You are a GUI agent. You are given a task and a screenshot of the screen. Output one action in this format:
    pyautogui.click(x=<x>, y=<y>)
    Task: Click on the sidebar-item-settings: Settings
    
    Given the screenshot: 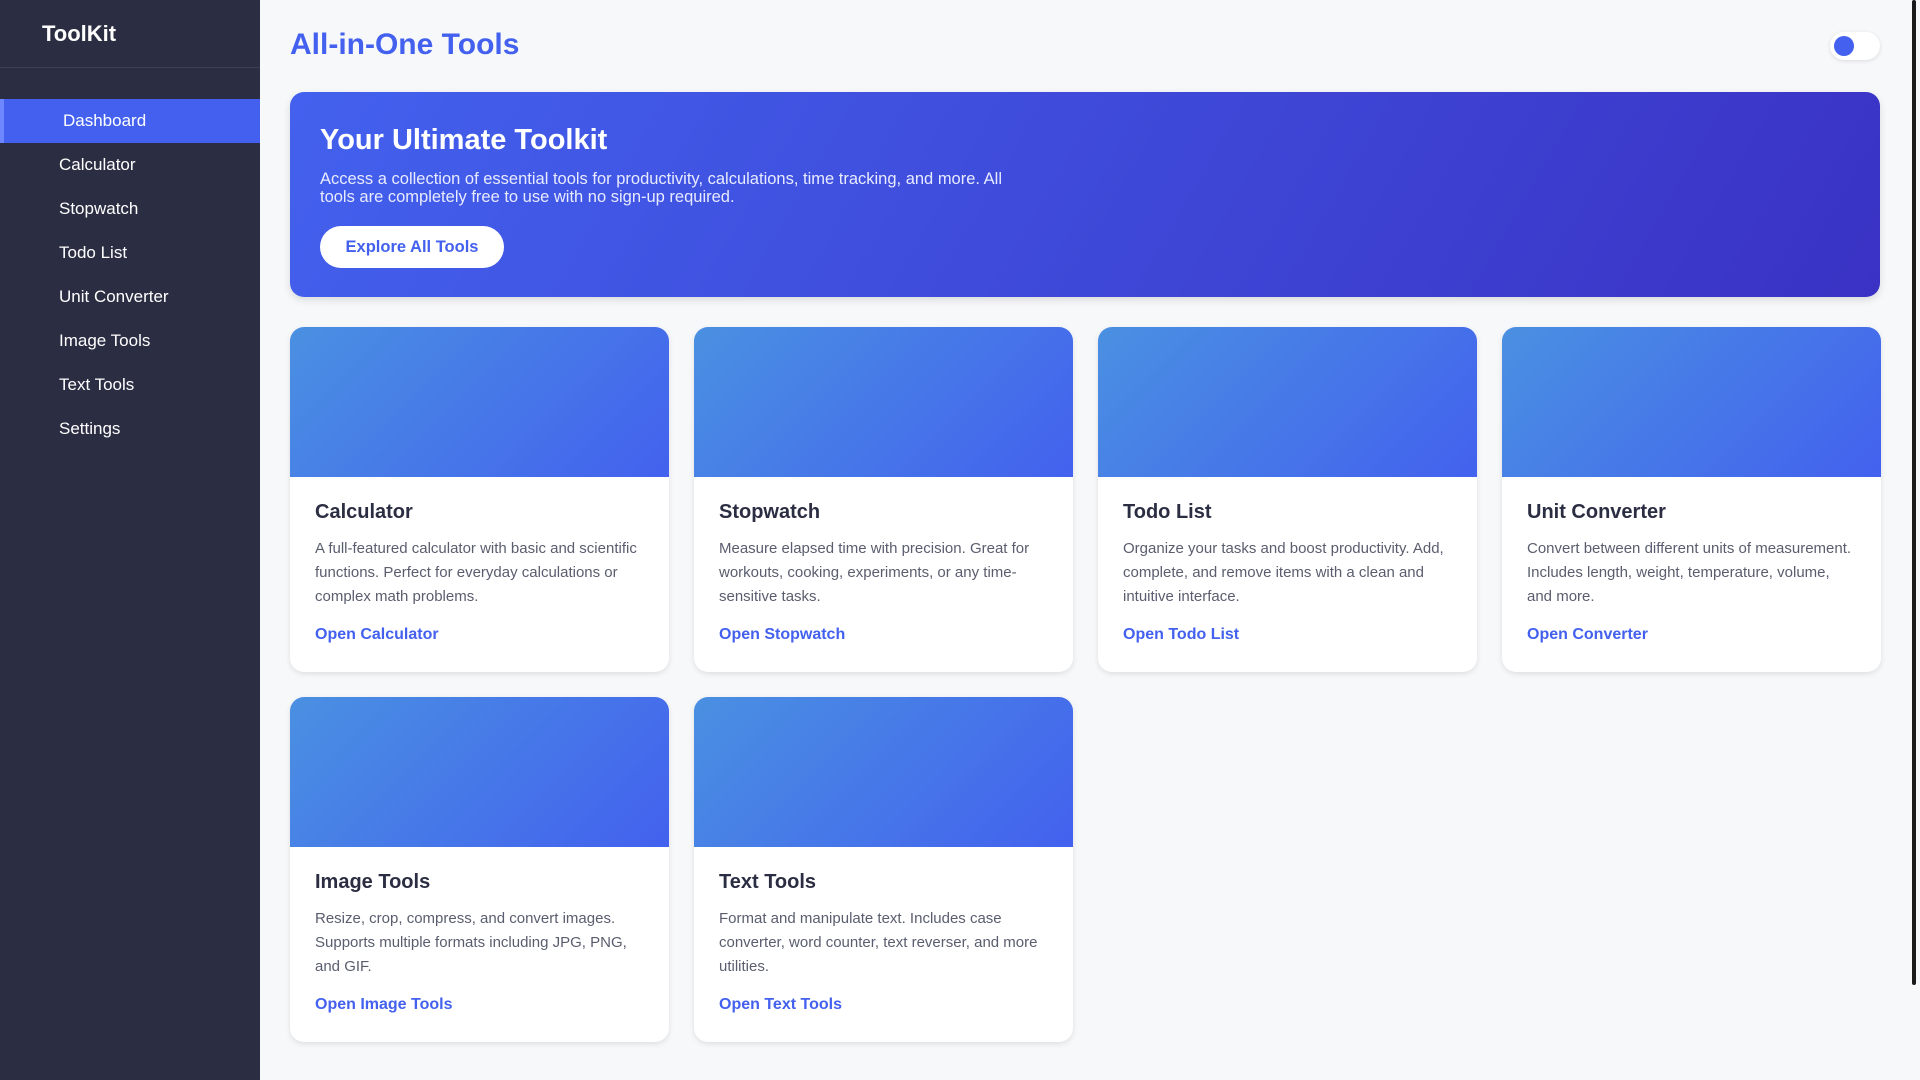 What is the action you would take?
    pyautogui.click(x=130, y=429)
    